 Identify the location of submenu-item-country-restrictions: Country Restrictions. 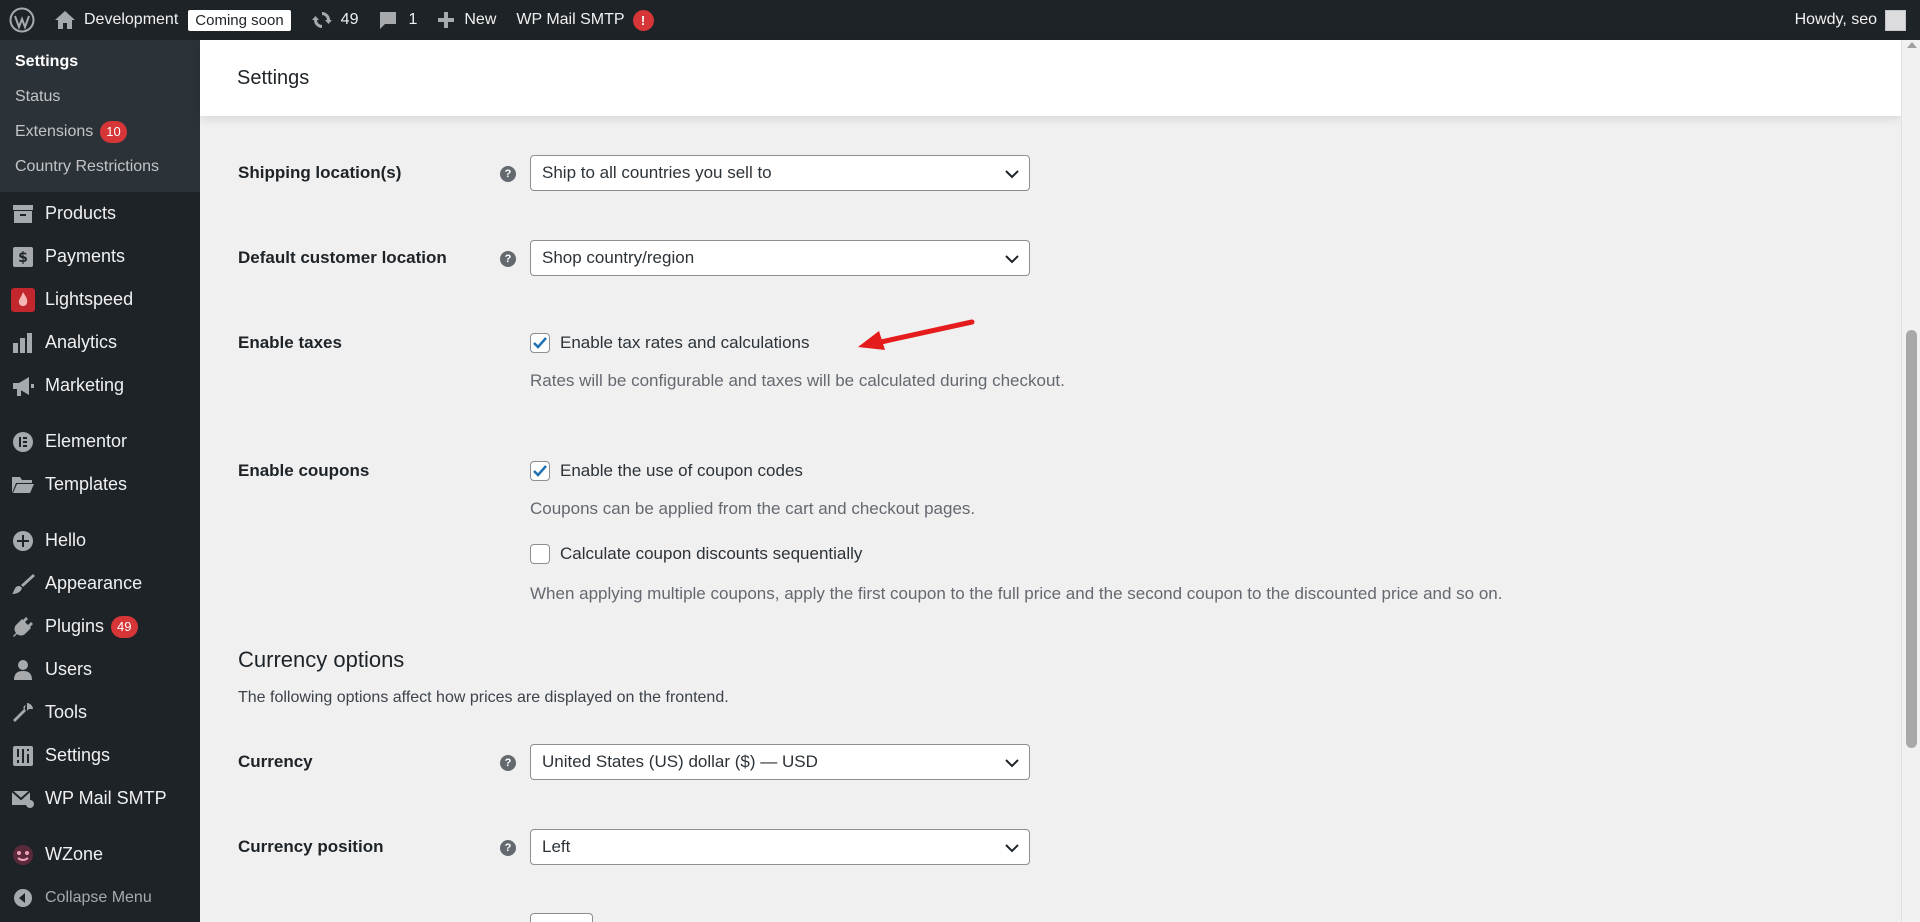
(100, 166).